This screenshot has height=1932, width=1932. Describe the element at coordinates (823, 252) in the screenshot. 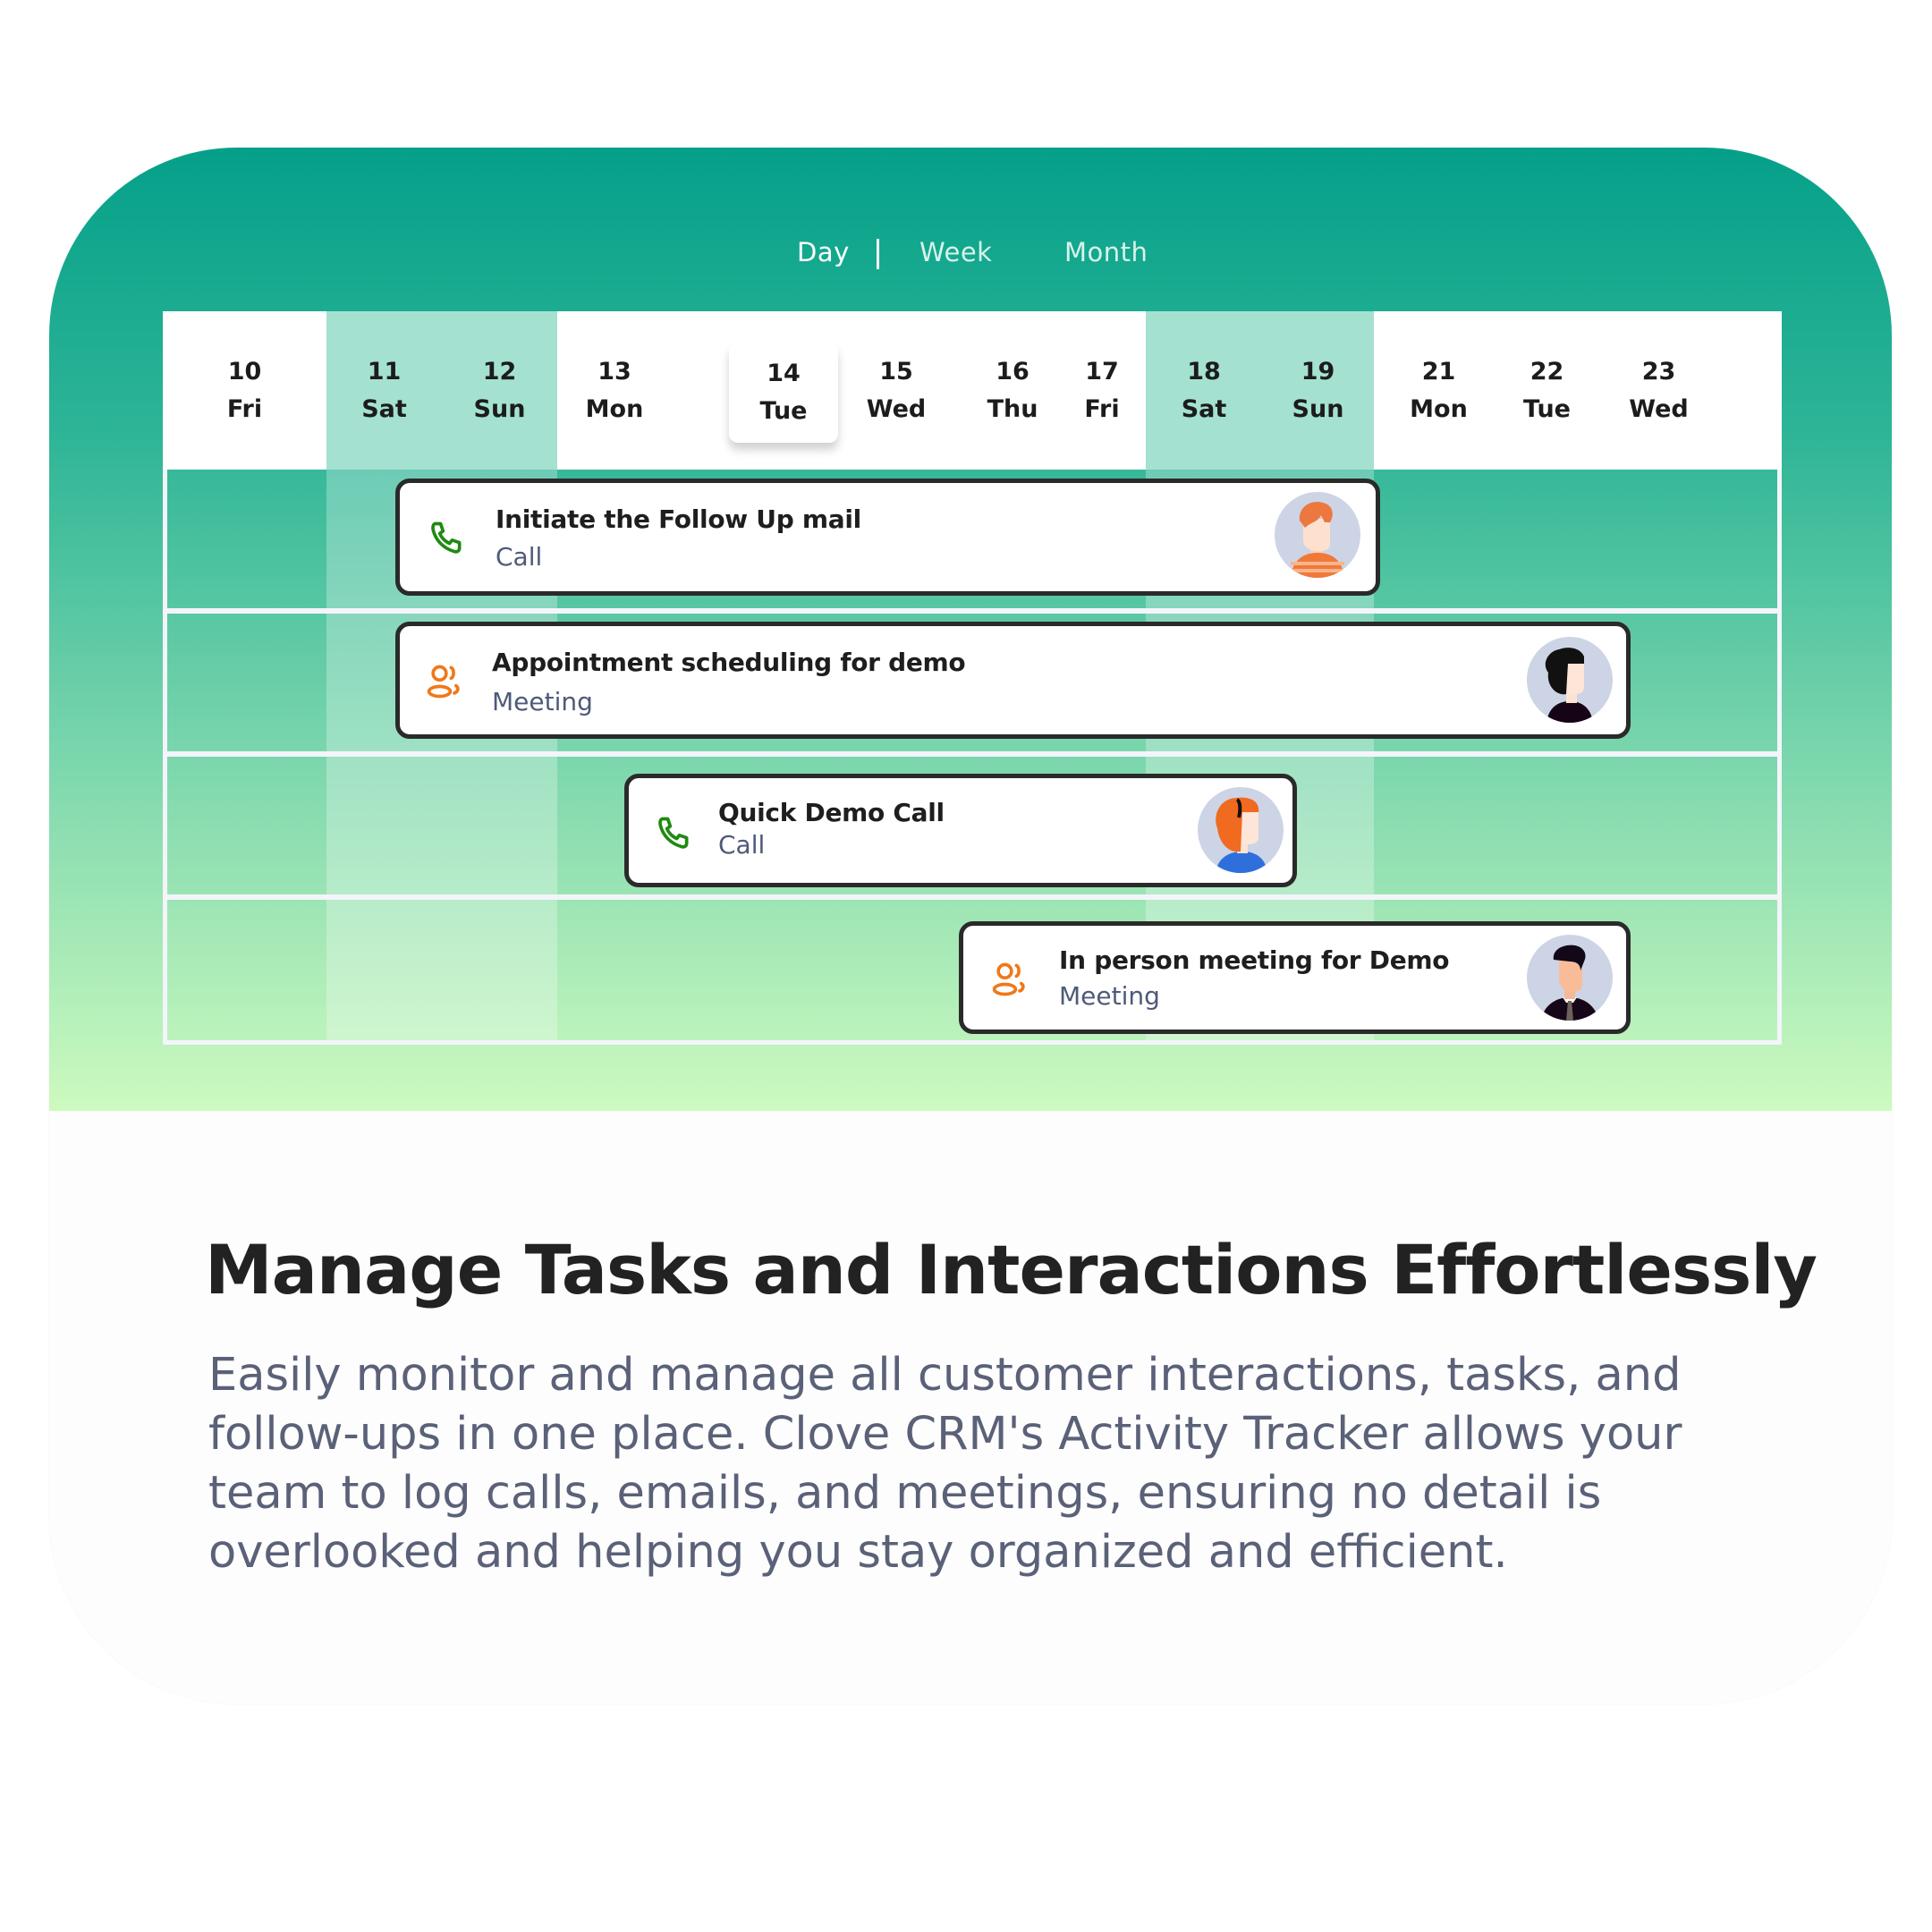

I see `tab-day: Day` at that location.